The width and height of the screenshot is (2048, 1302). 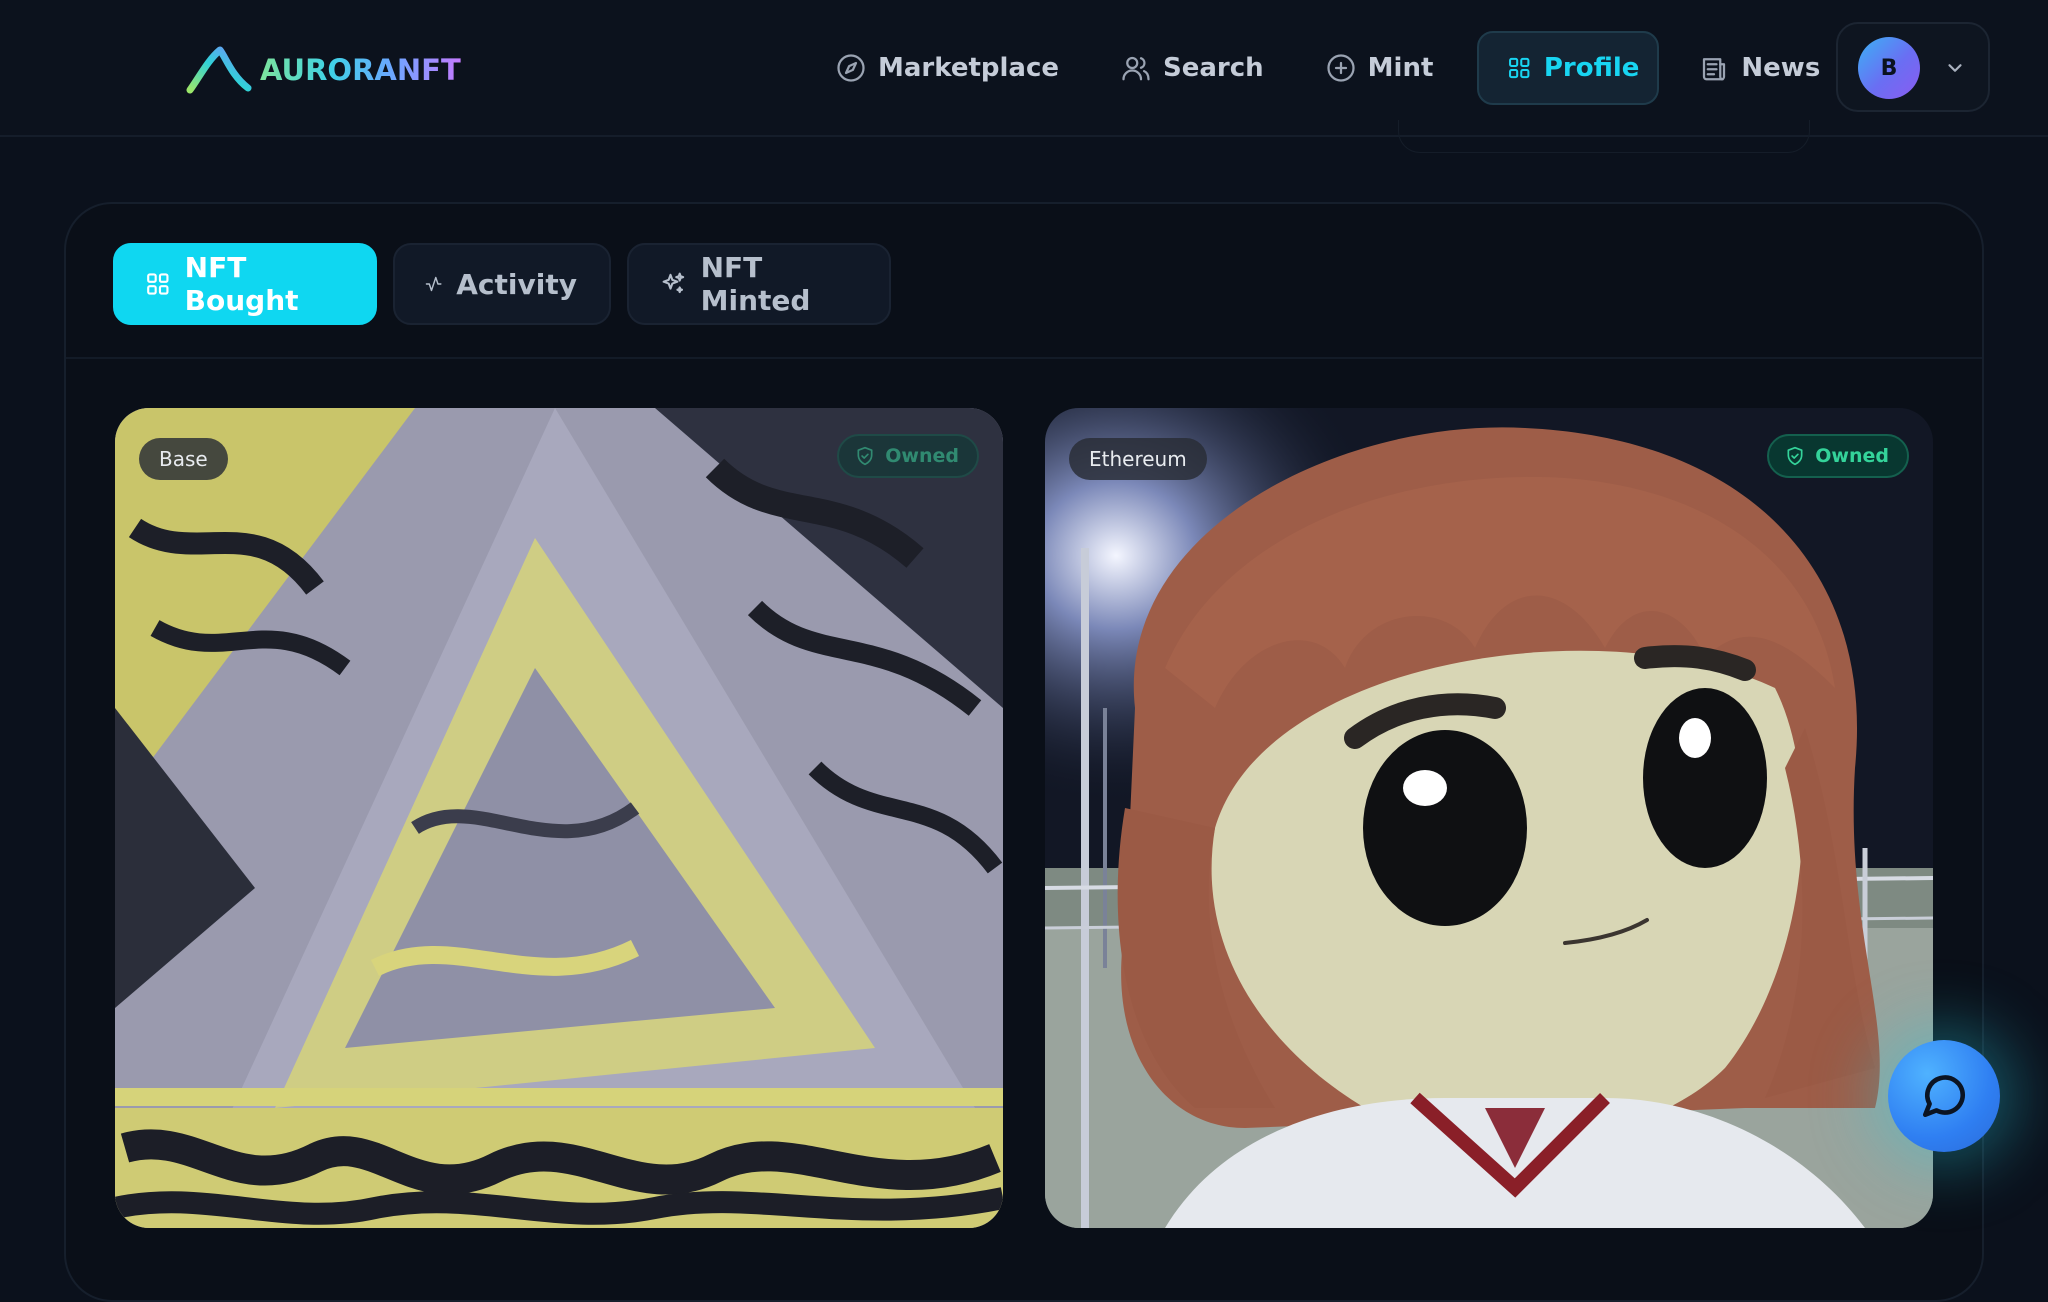 I want to click on tab-activity-label: Activity, so click(x=516, y=284).